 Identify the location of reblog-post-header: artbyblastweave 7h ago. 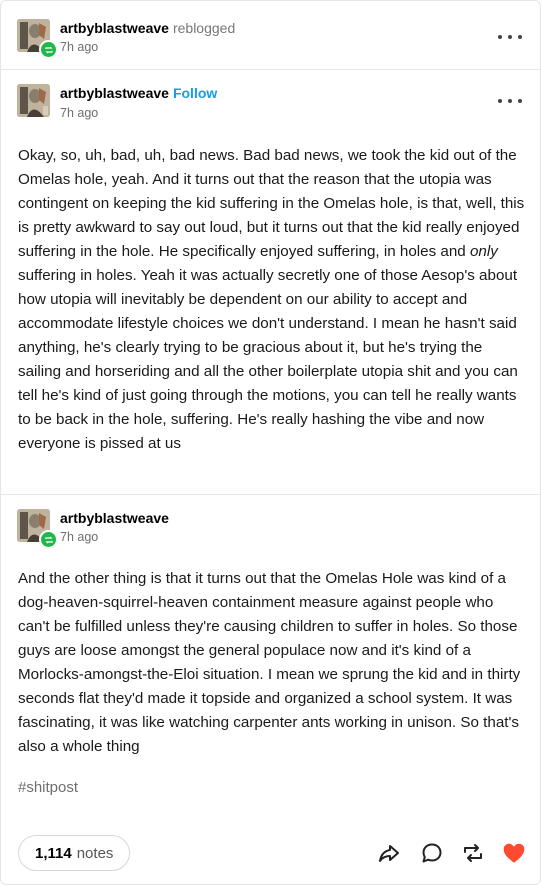
(270, 524).